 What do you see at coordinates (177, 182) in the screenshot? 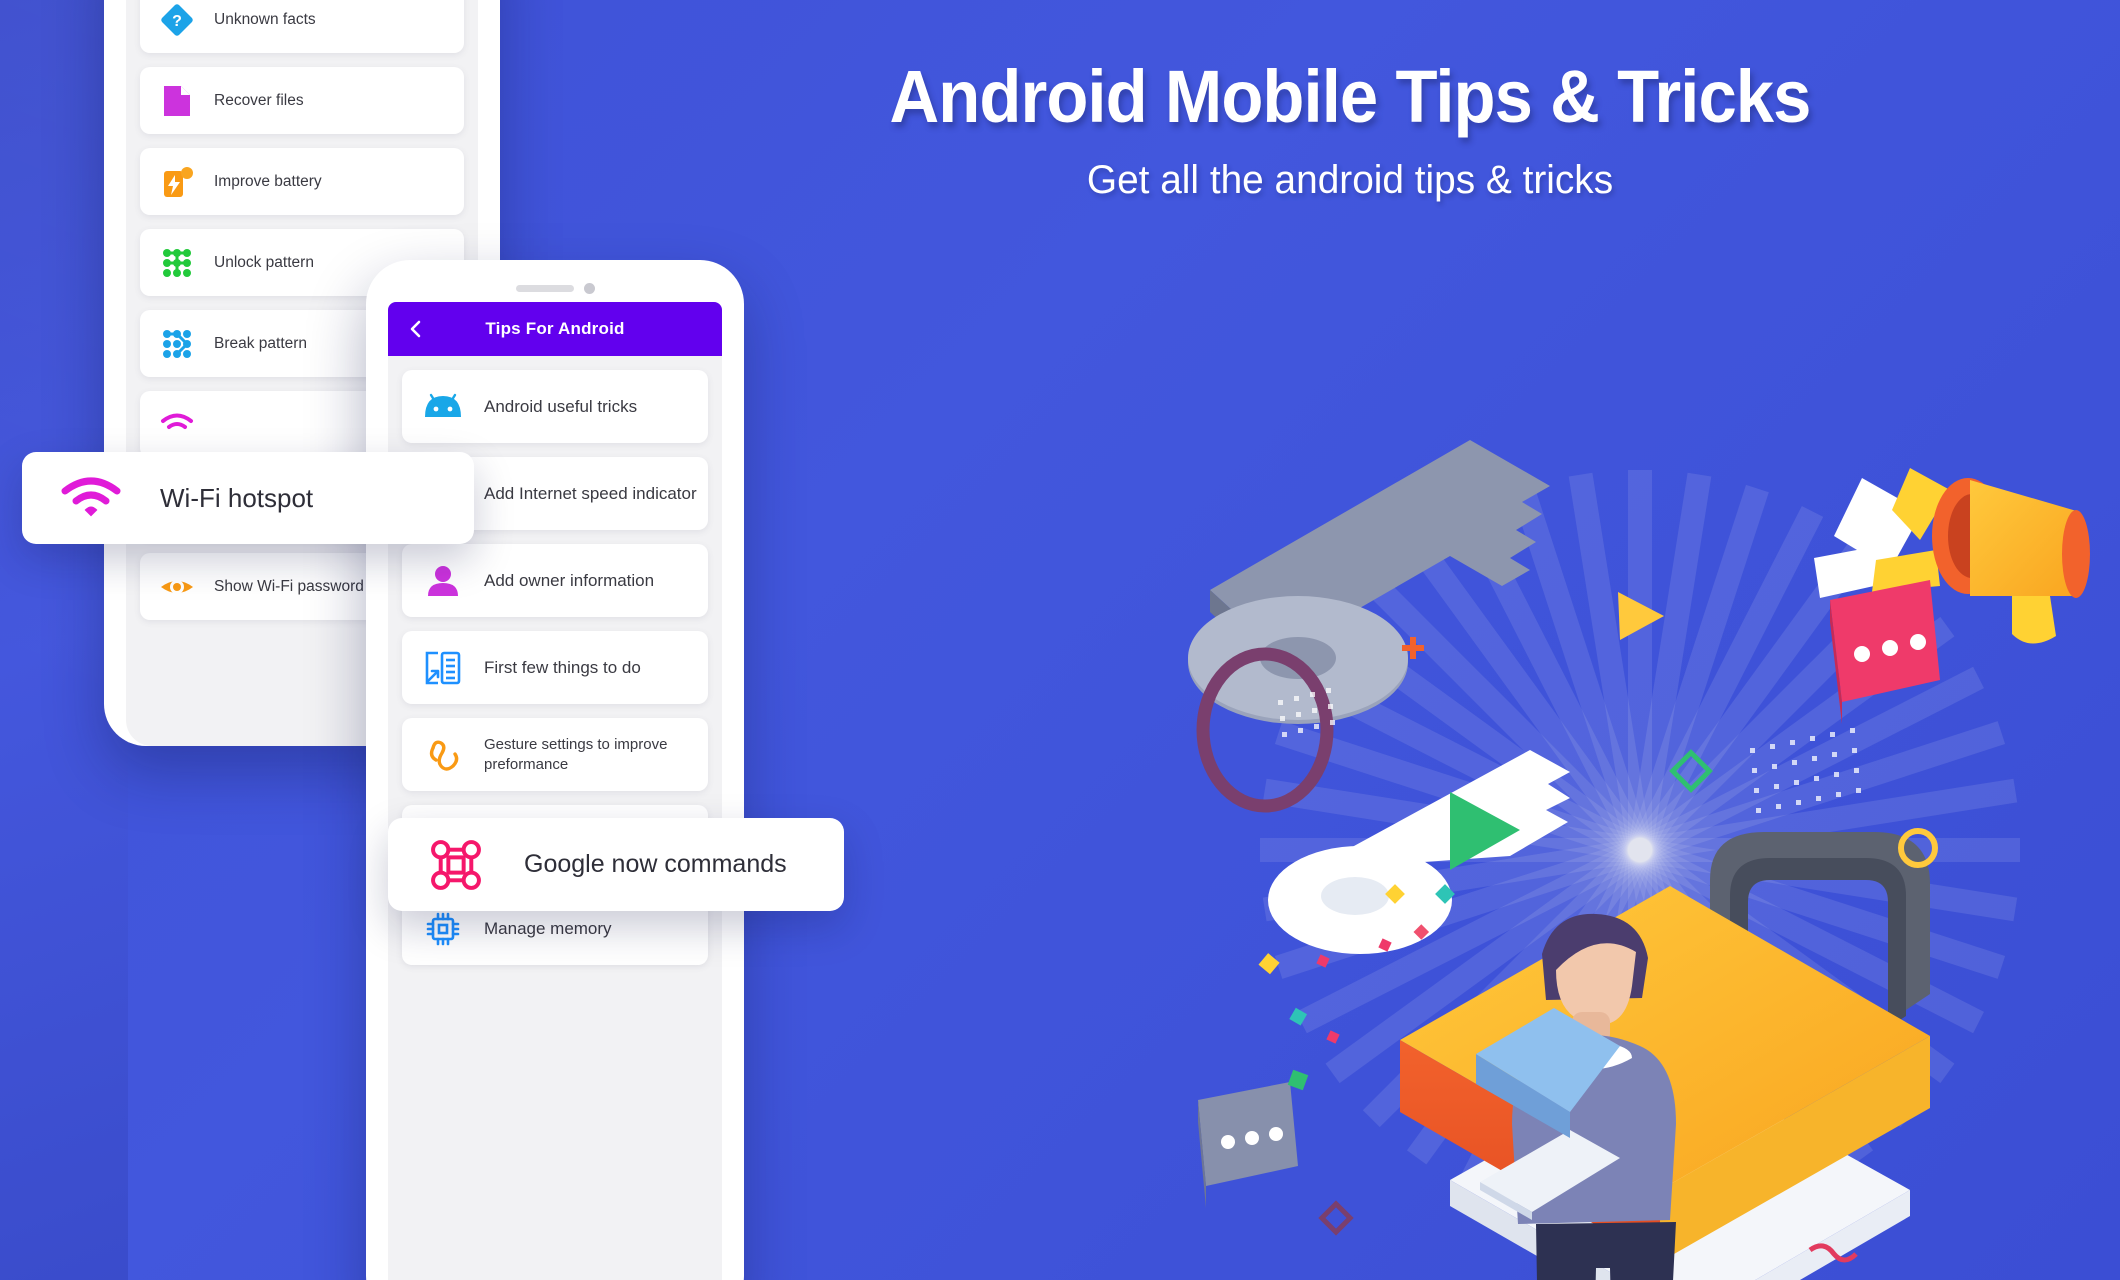
I see `battery-bolt-icon` at bounding box center [177, 182].